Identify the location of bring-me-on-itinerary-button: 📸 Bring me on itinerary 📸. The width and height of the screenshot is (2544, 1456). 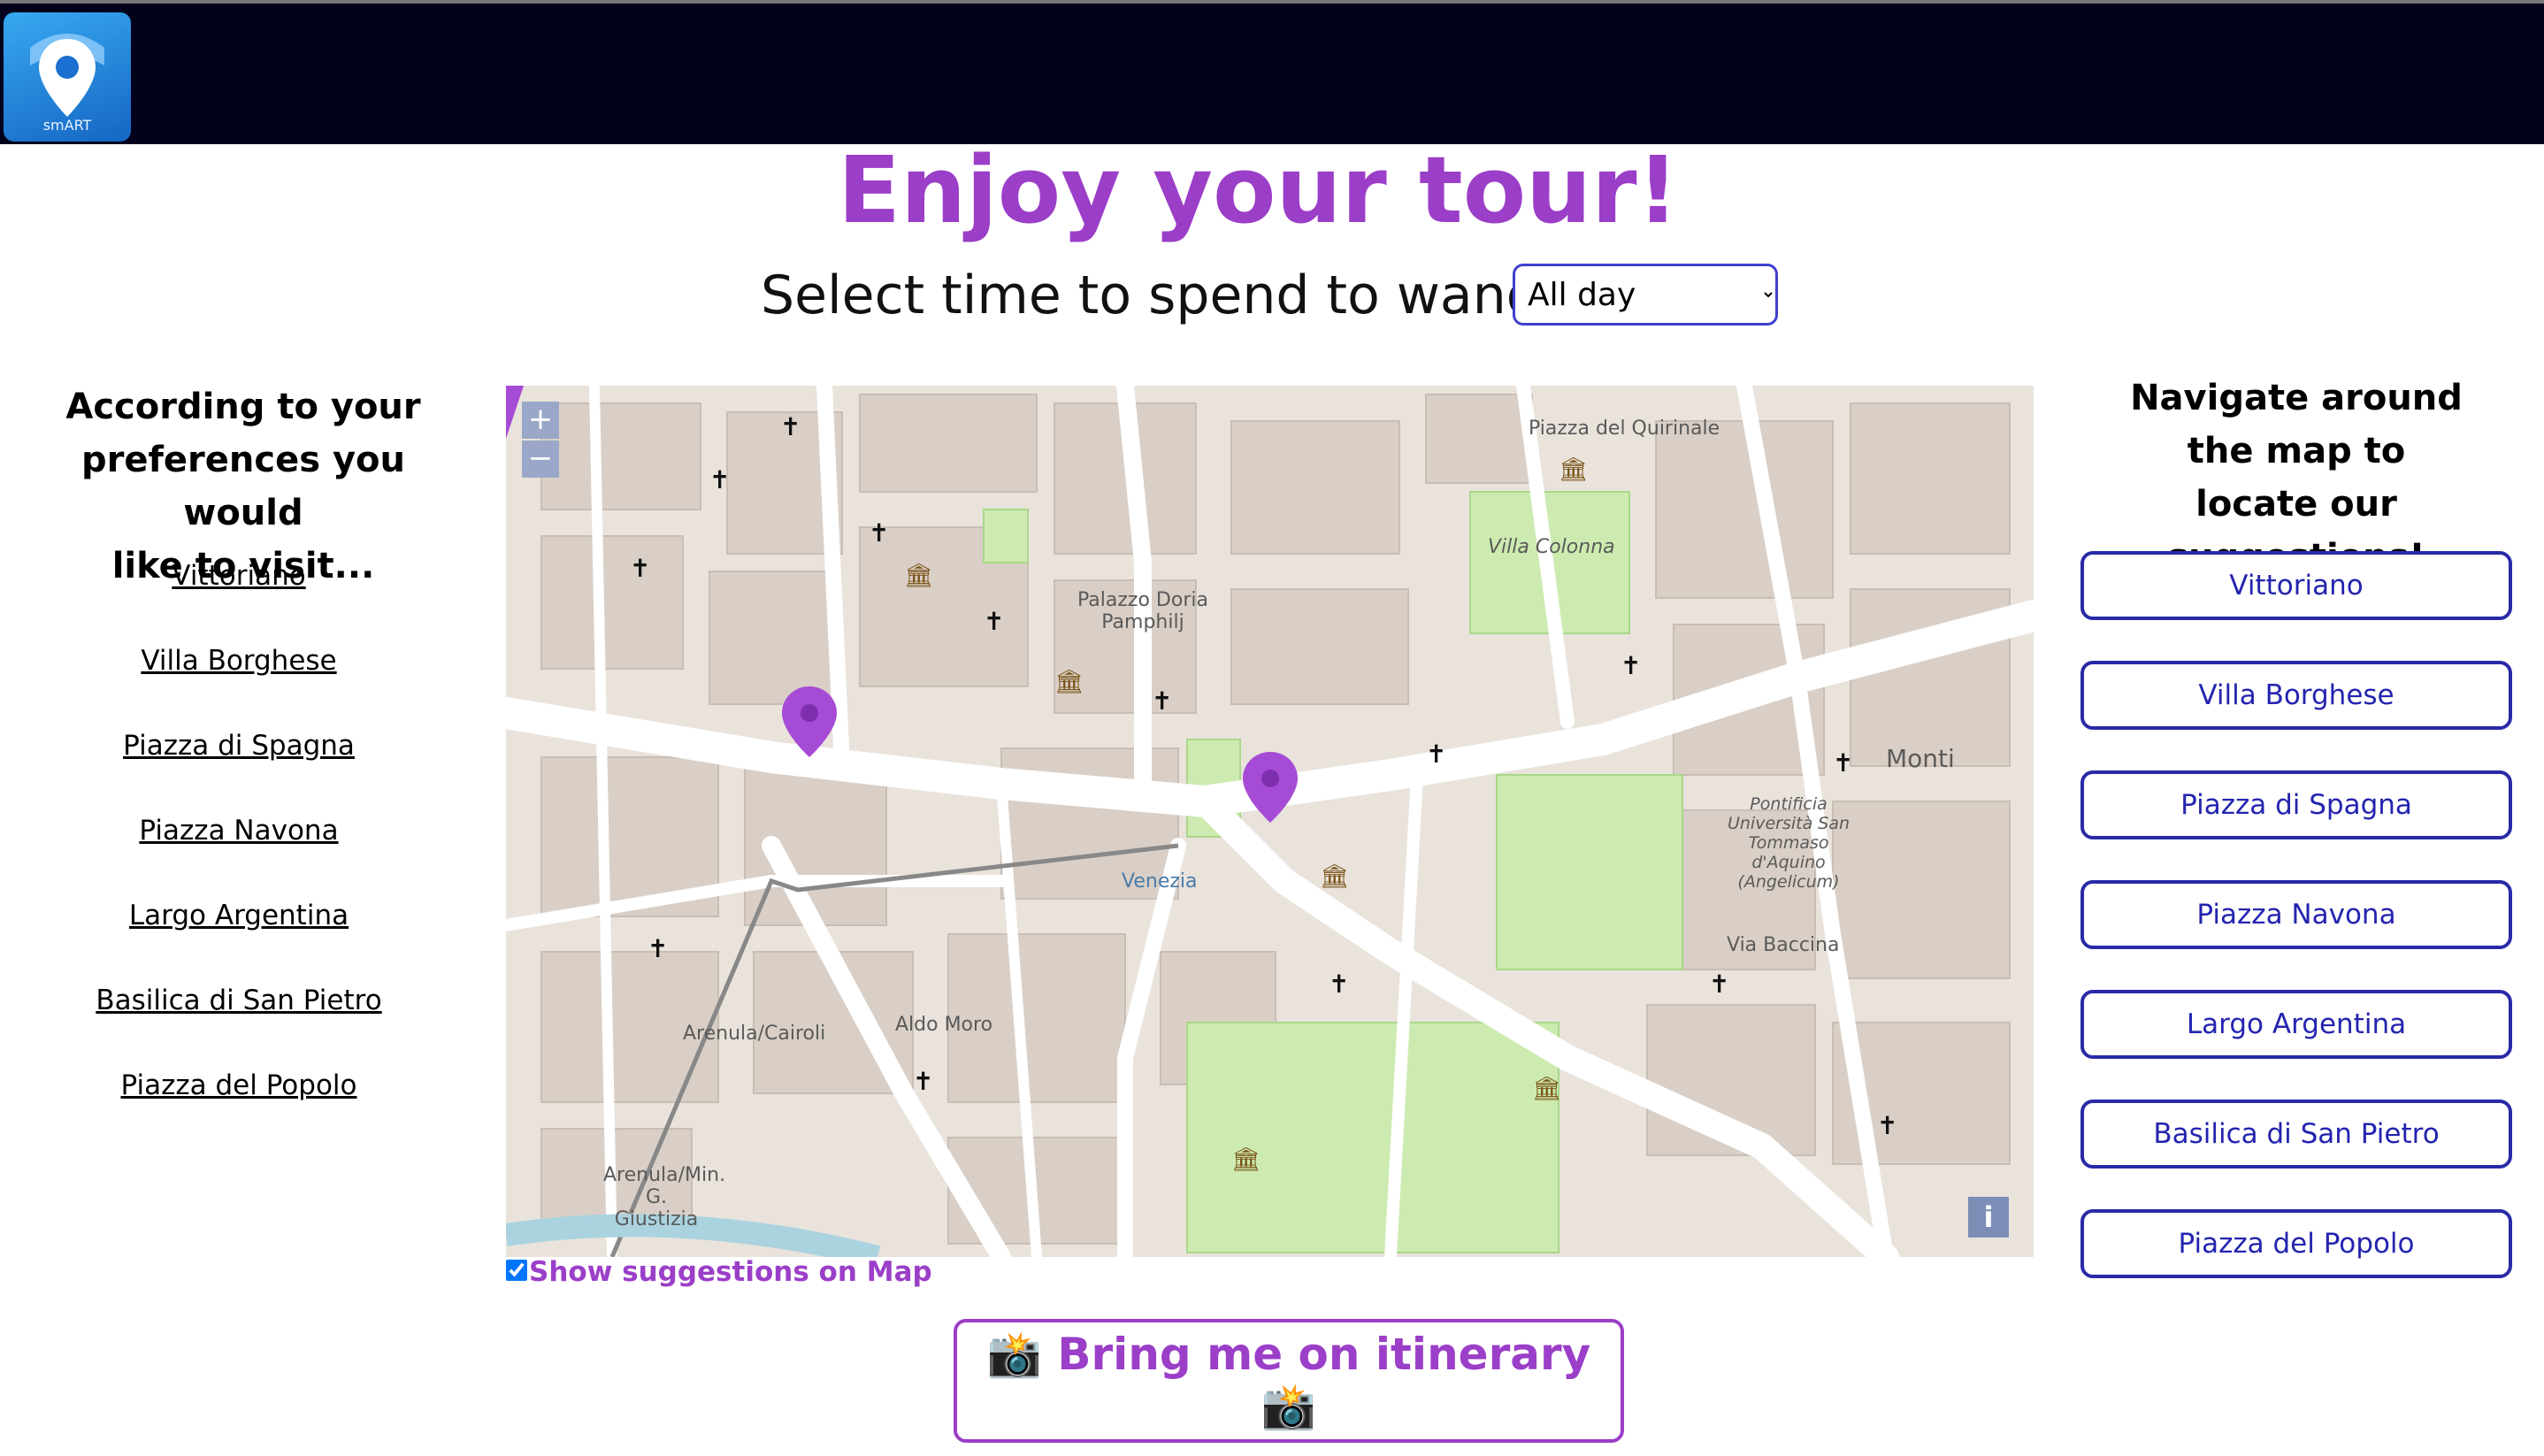
(1289, 1381).